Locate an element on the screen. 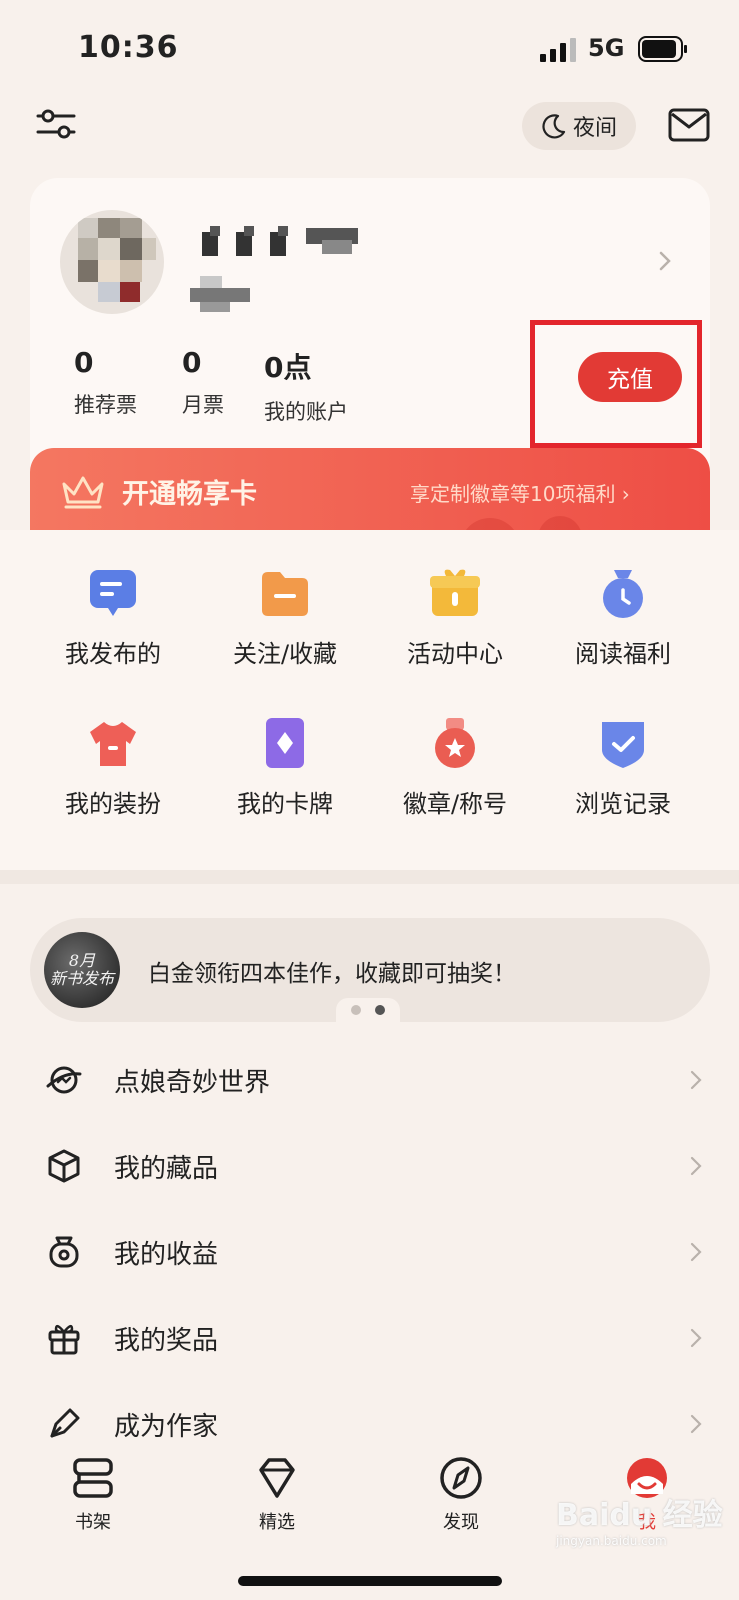 The image size is (739, 1600). tab-label: 精选 is located at coordinates (277, 1522).